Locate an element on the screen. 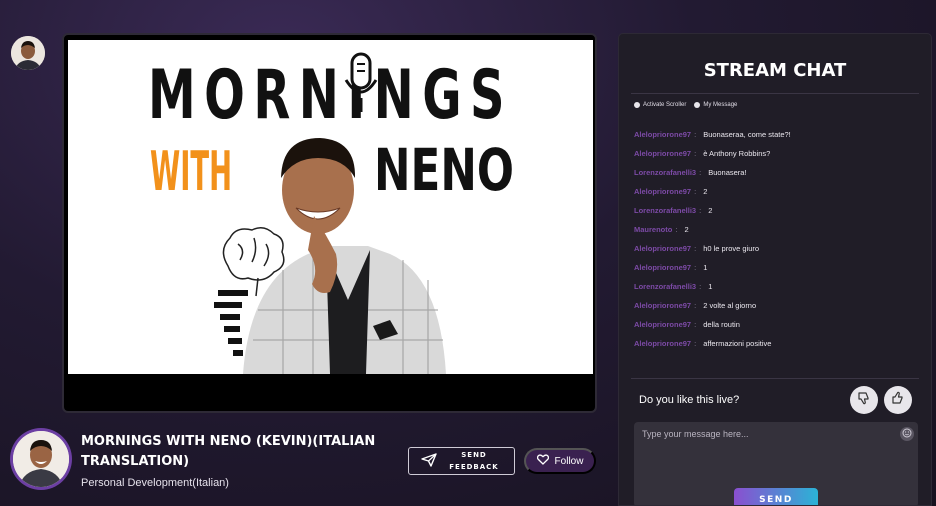  chat-options: Activate Scroller My Message is located at coordinates (685, 105).